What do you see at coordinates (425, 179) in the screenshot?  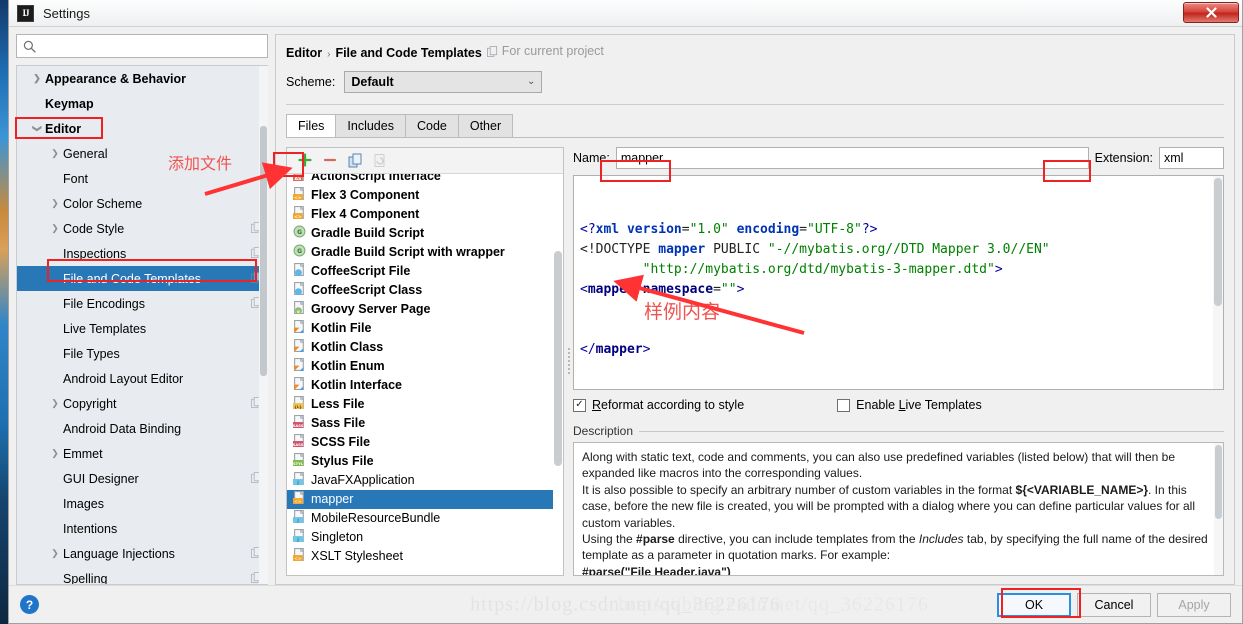 I see `template-list-item: AS ActionScript Interface` at bounding box center [425, 179].